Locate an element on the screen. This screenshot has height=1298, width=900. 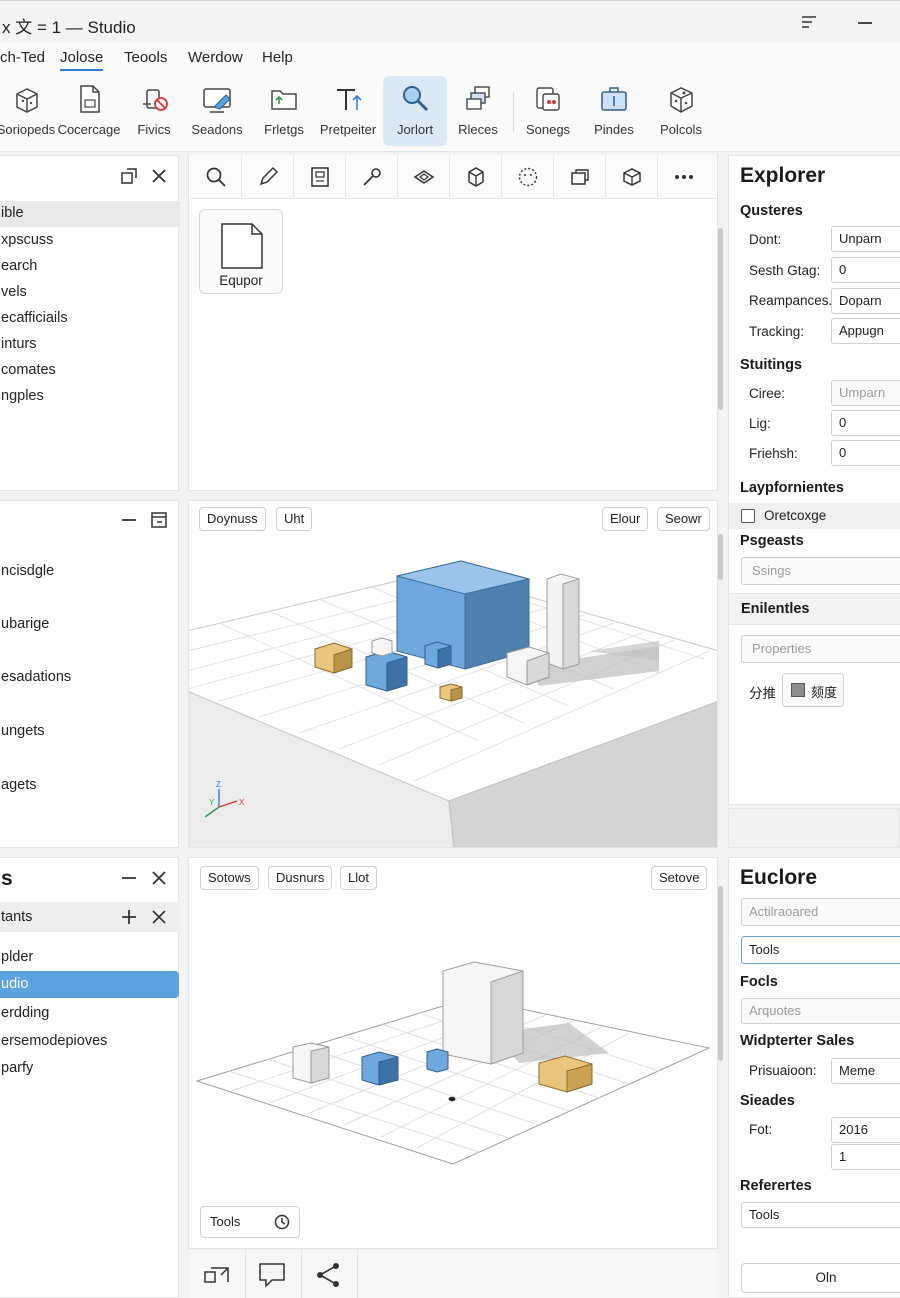
list-item: comates is located at coordinates (28, 370).